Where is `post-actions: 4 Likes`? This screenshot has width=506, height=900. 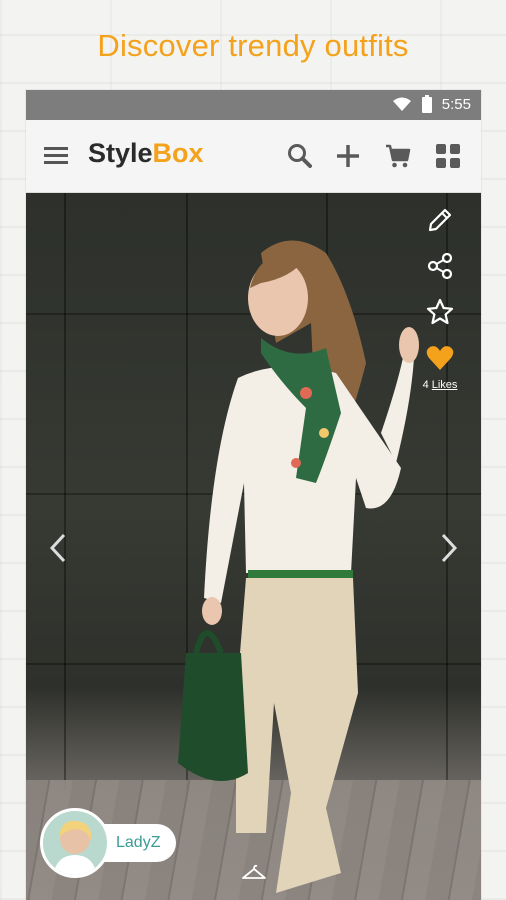
post-actions: 4 Likes is located at coordinates (440, 298).